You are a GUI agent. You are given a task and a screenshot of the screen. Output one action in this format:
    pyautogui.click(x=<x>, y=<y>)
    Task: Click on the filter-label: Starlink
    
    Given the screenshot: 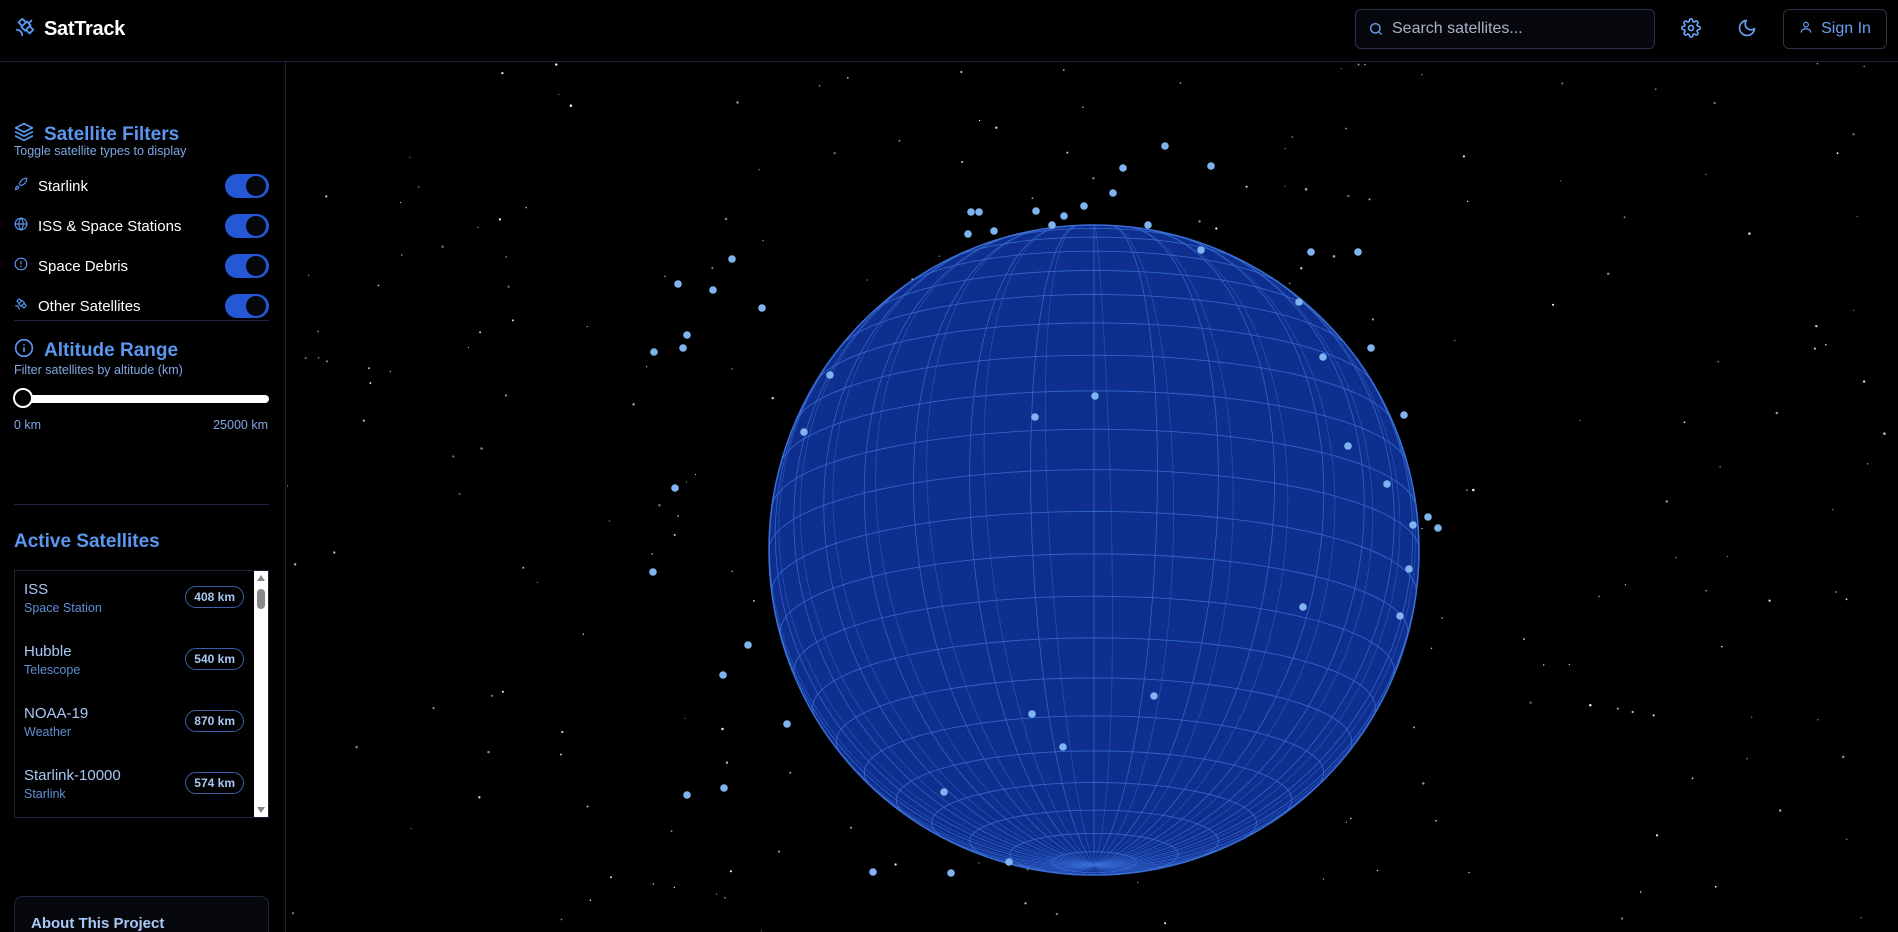 What is the action you would take?
    pyautogui.click(x=63, y=186)
    